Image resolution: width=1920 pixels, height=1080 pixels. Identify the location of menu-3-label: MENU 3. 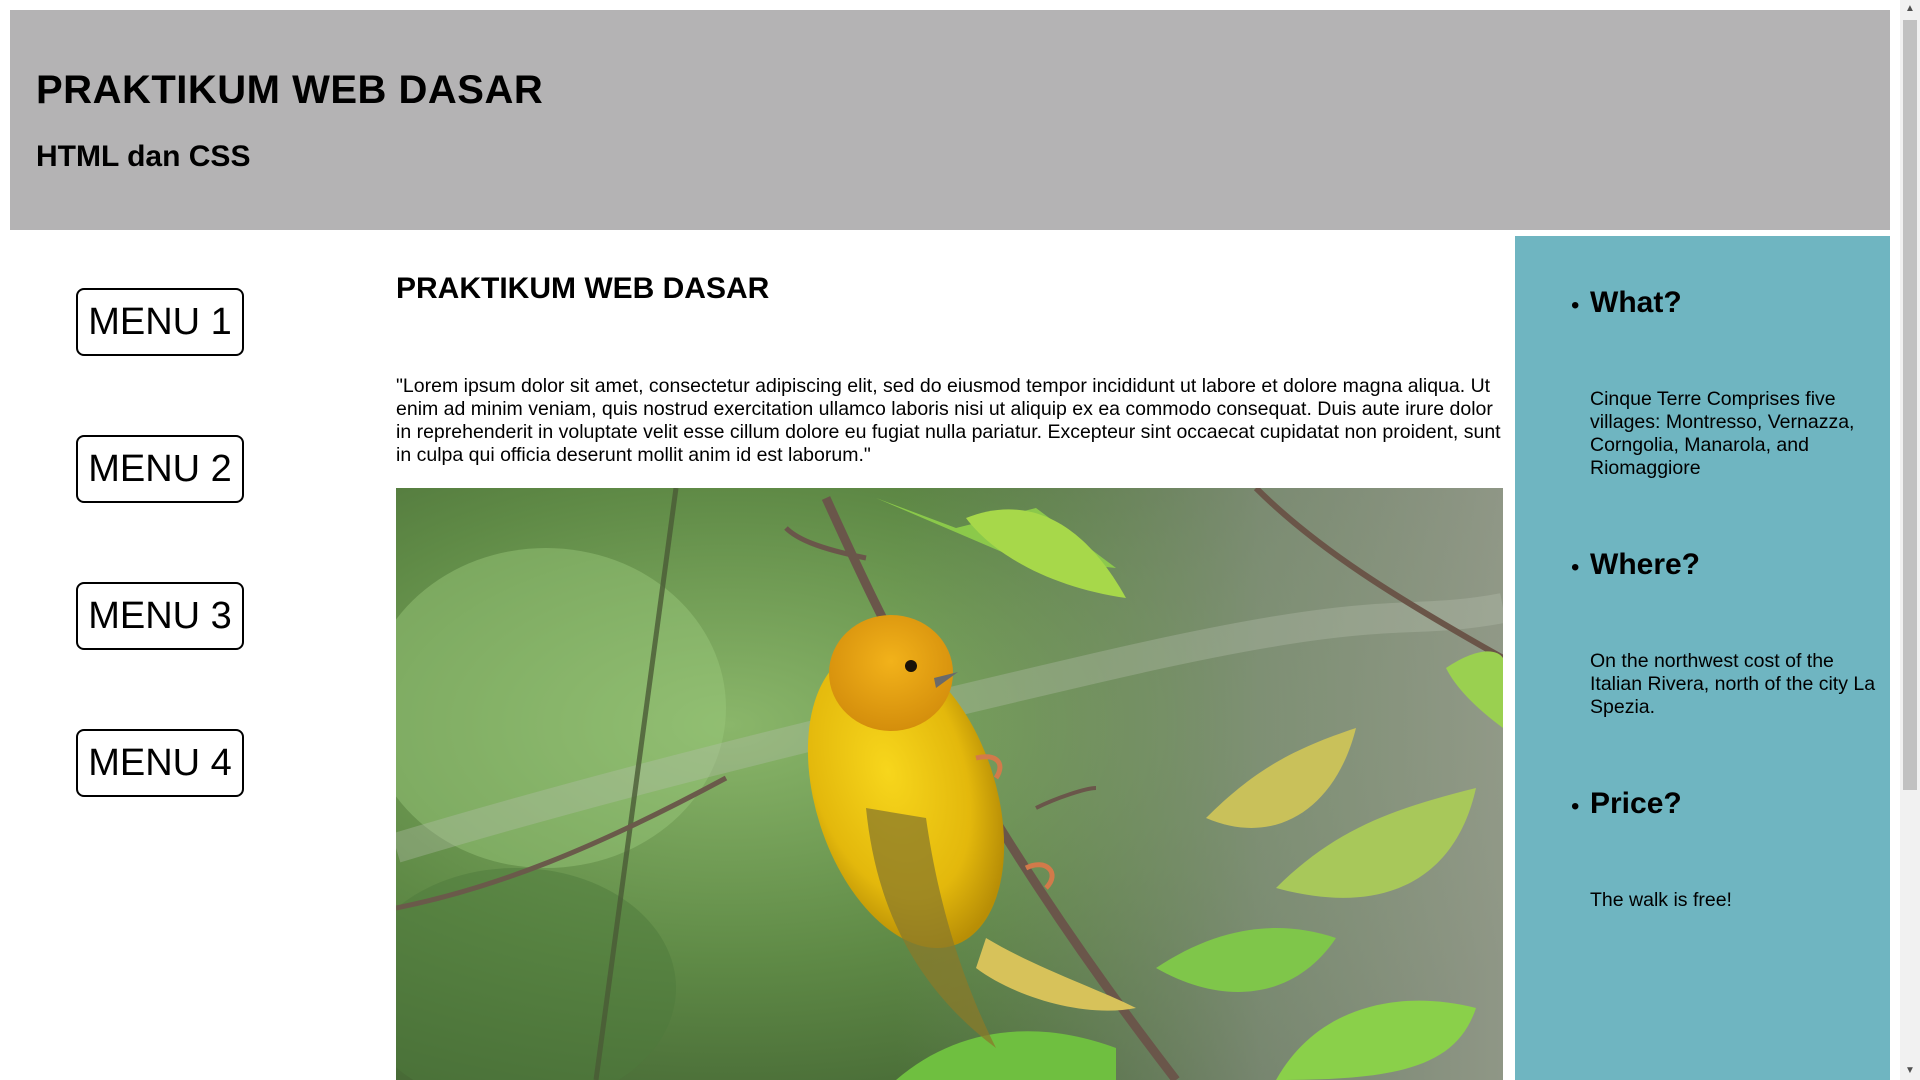
(160, 615).